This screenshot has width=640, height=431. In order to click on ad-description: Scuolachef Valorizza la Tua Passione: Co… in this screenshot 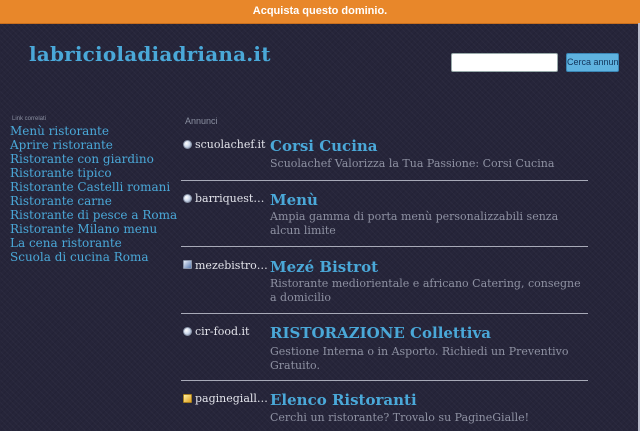, I will do `click(412, 163)`.